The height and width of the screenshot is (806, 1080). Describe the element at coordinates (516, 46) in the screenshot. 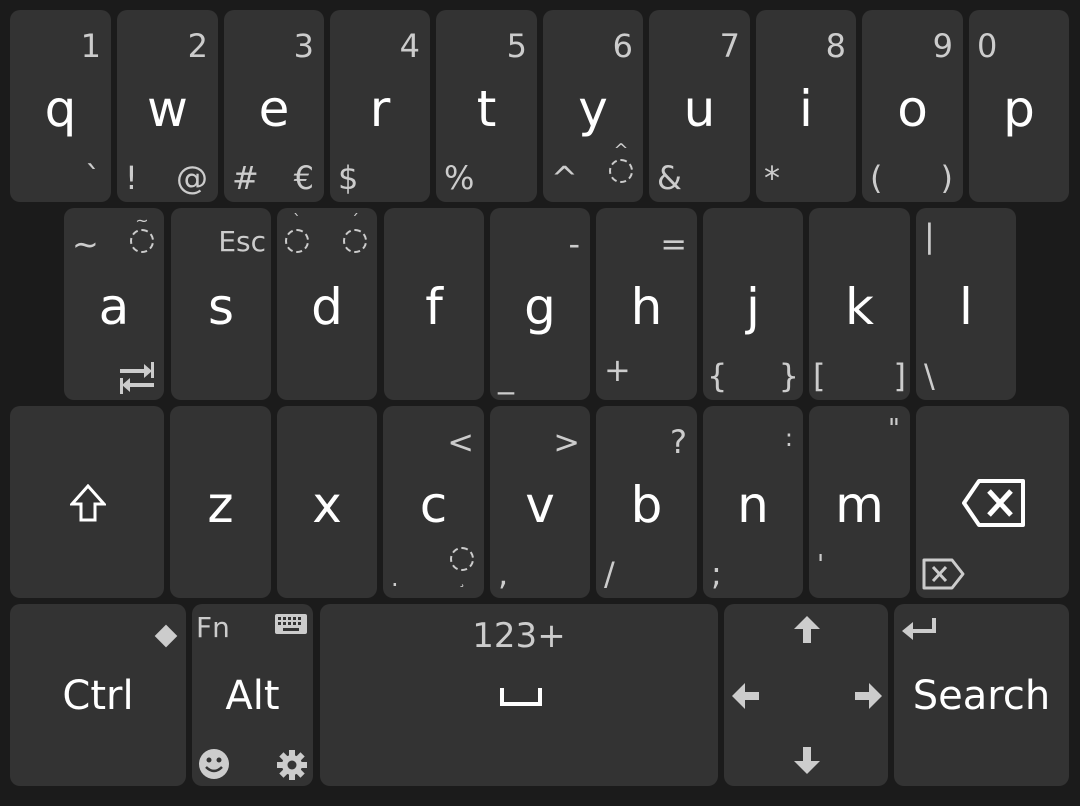

I see `key-t-num: 5` at that location.